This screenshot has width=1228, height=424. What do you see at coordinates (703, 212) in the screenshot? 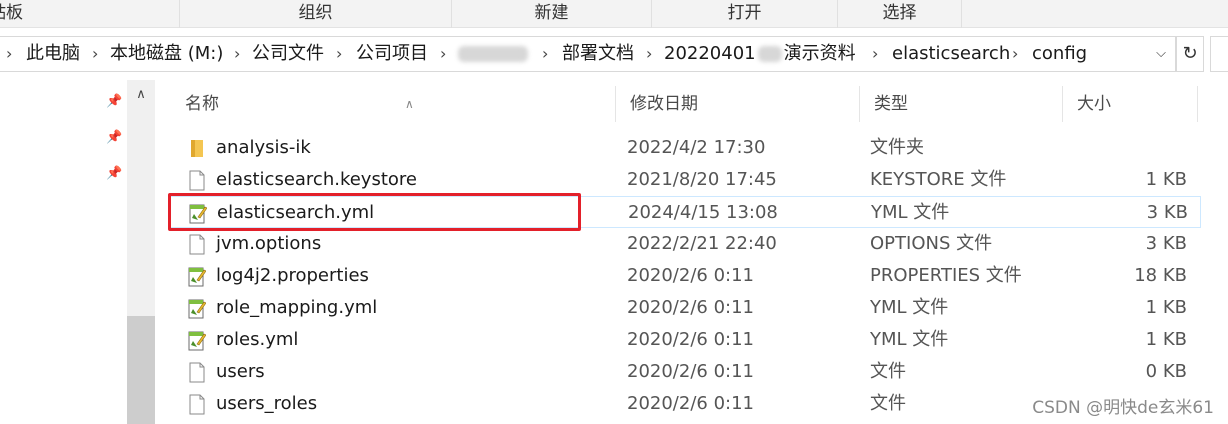
I see `file-modified-date: 2024/4/15 13:08` at bounding box center [703, 212].